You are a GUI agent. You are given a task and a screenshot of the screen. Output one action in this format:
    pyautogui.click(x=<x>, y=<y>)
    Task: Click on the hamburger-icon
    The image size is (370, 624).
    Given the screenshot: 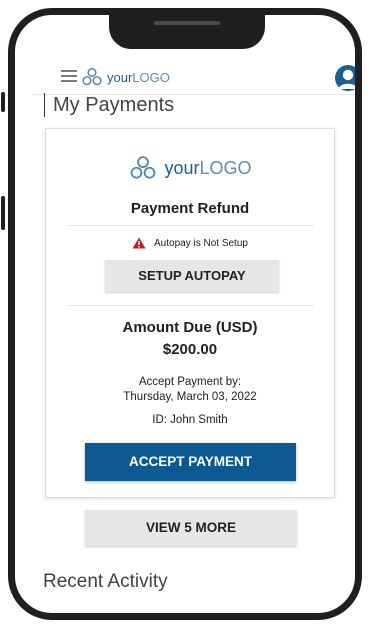 What is the action you would take?
    pyautogui.click(x=69, y=76)
    